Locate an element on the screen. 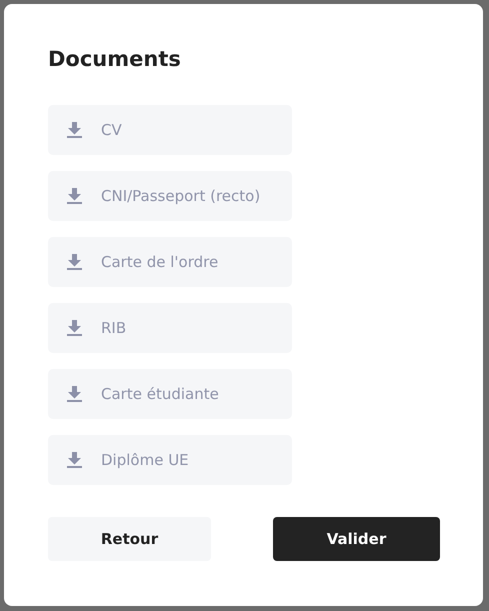  upload-button: RIB is located at coordinates (170, 328).